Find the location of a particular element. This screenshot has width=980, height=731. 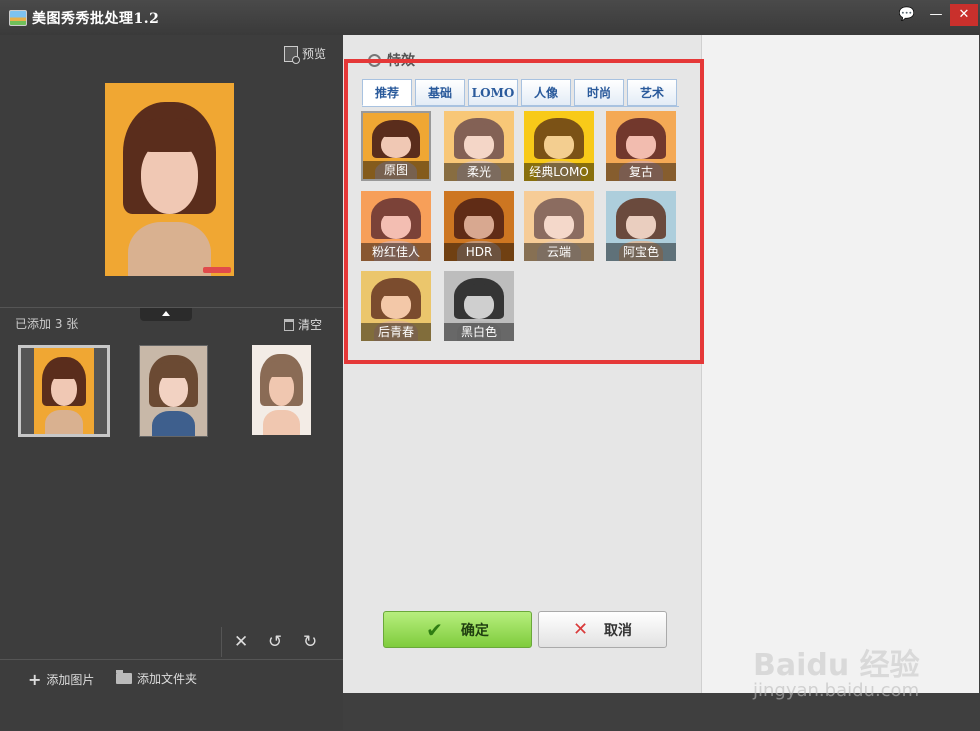

close-button: ✕ is located at coordinates (964, 15).